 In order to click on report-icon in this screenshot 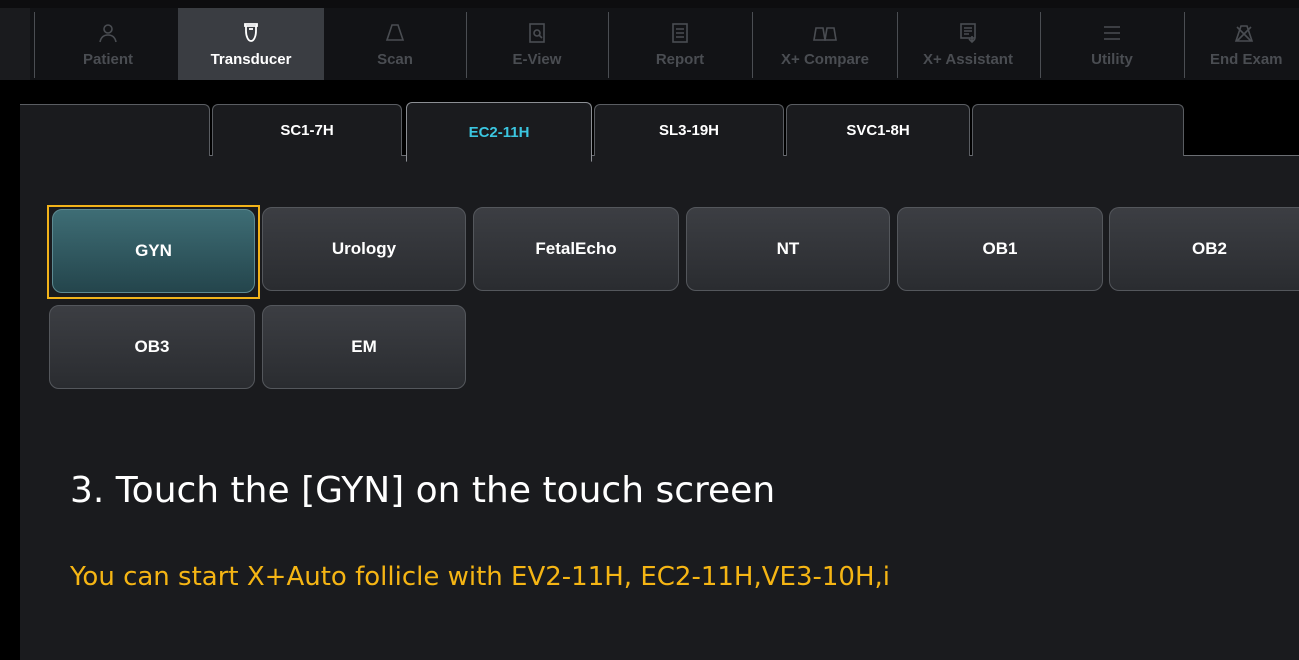, I will do `click(680, 32)`.